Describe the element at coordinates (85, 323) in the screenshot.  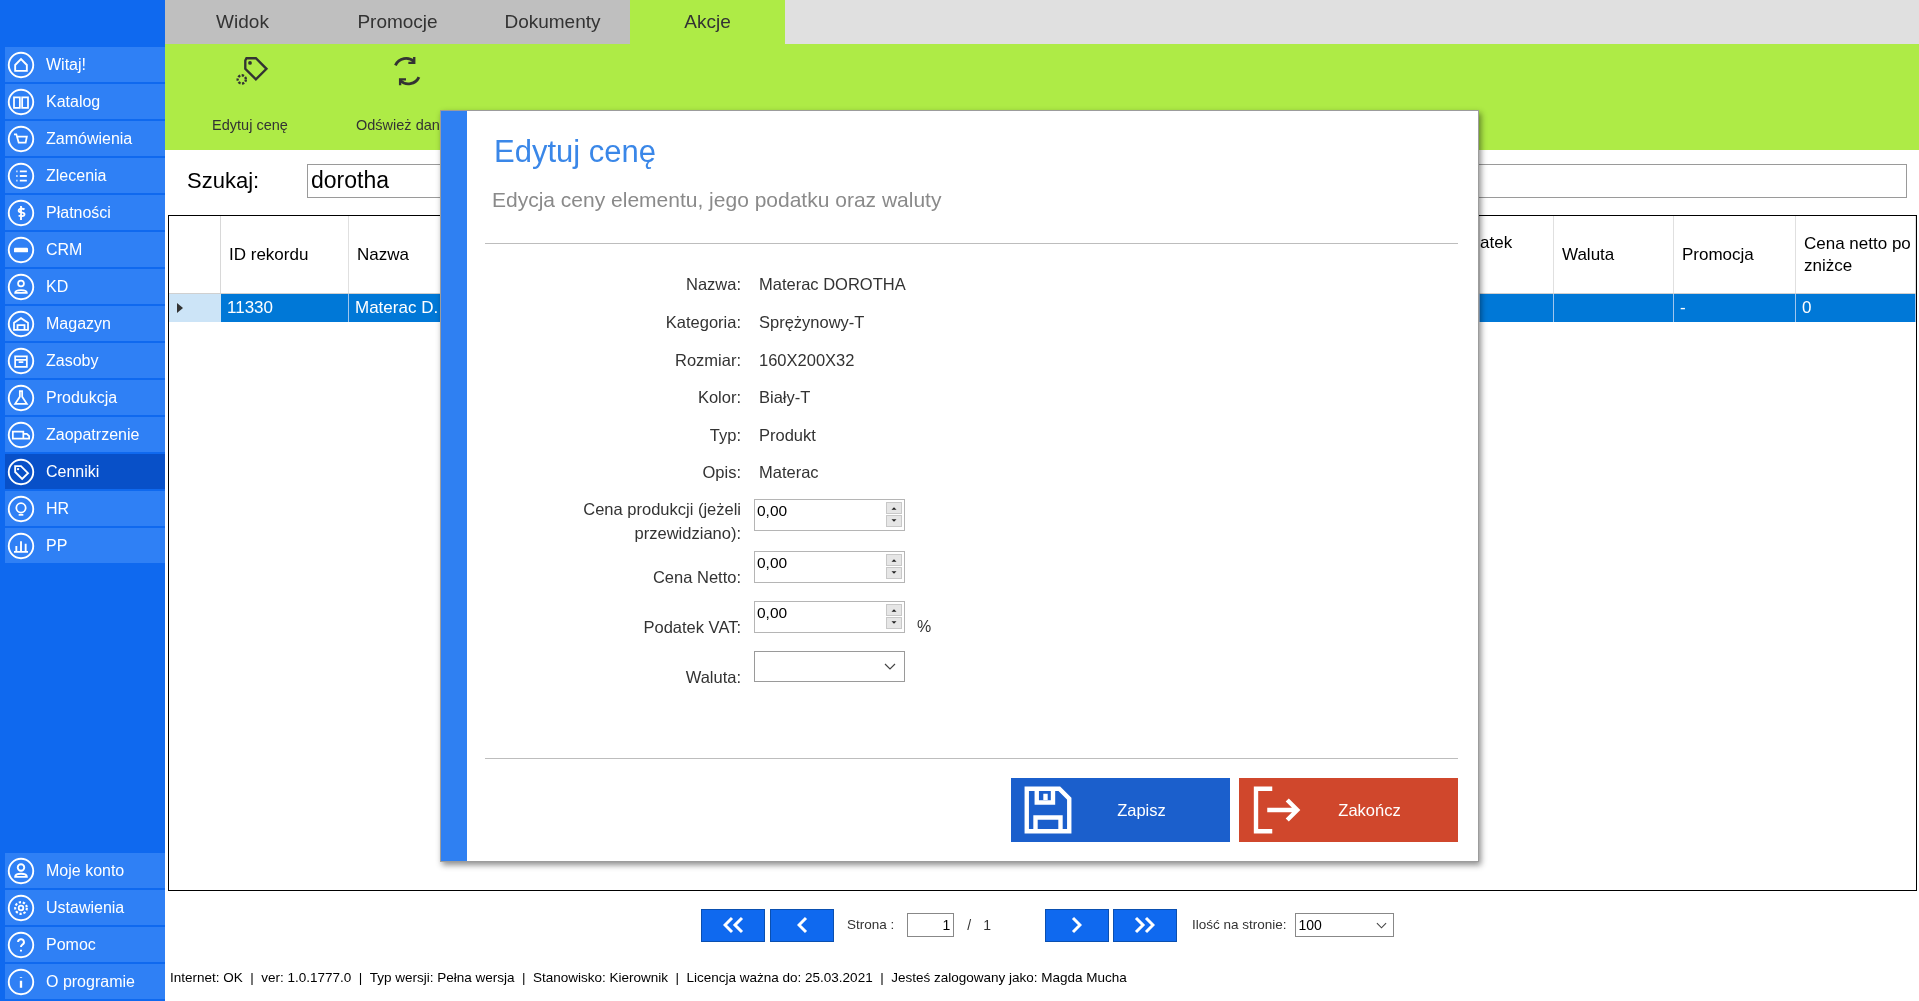
I see `sidebar-item: Magazyn` at that location.